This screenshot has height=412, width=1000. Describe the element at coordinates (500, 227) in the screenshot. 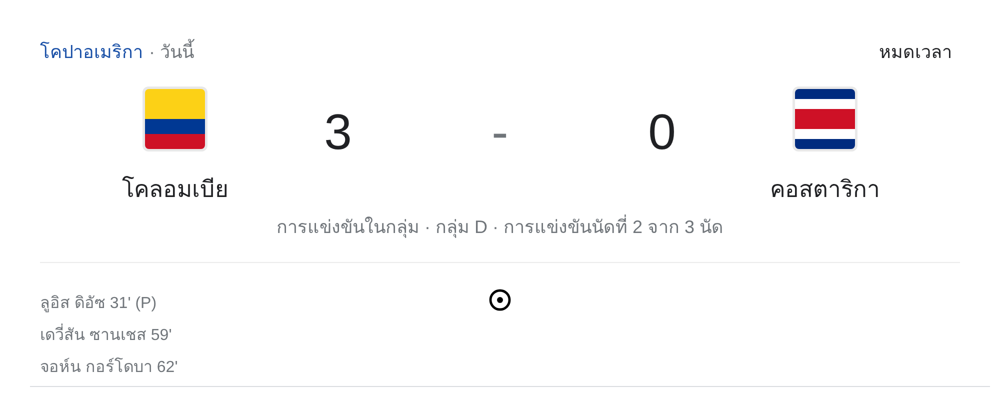

I see `match-info: การแข่งขันในกลุ่ม · กลุ่ม D · การแข่งขันนัดที่ 2 จาก 3 นัด` at that location.